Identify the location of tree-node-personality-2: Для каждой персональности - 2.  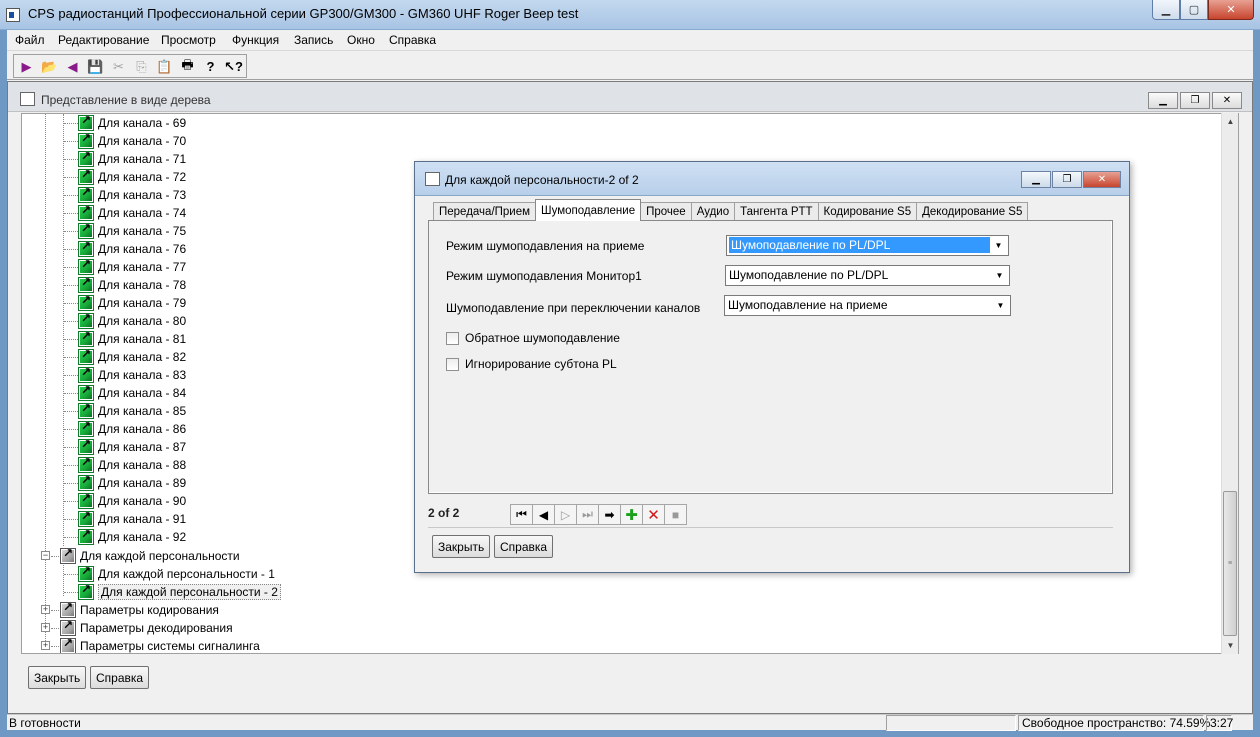
(179, 591).